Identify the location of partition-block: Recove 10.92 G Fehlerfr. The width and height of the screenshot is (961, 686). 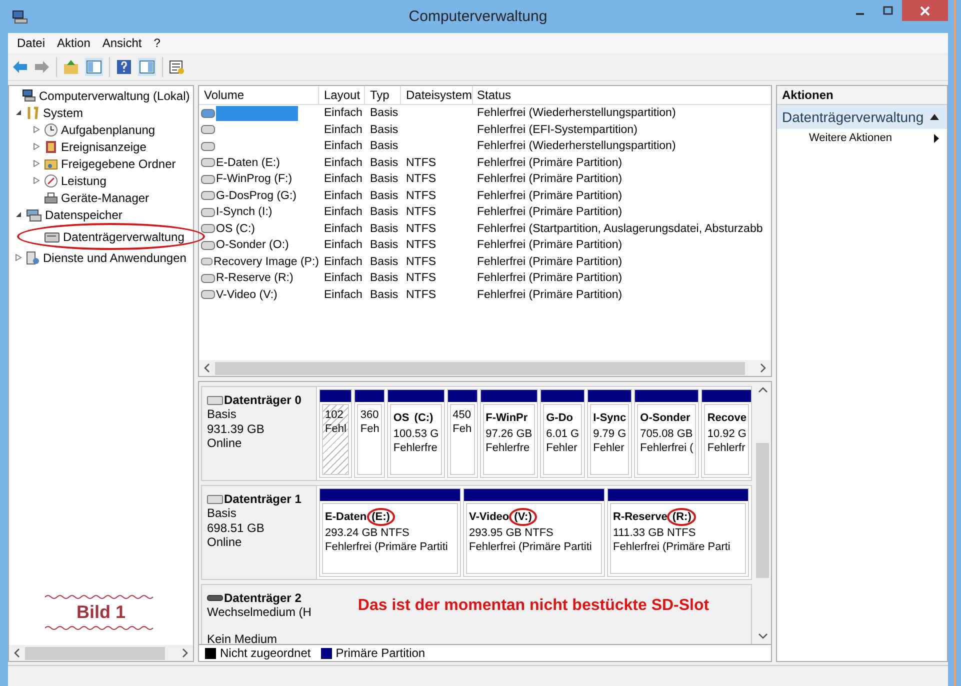
(726, 433).